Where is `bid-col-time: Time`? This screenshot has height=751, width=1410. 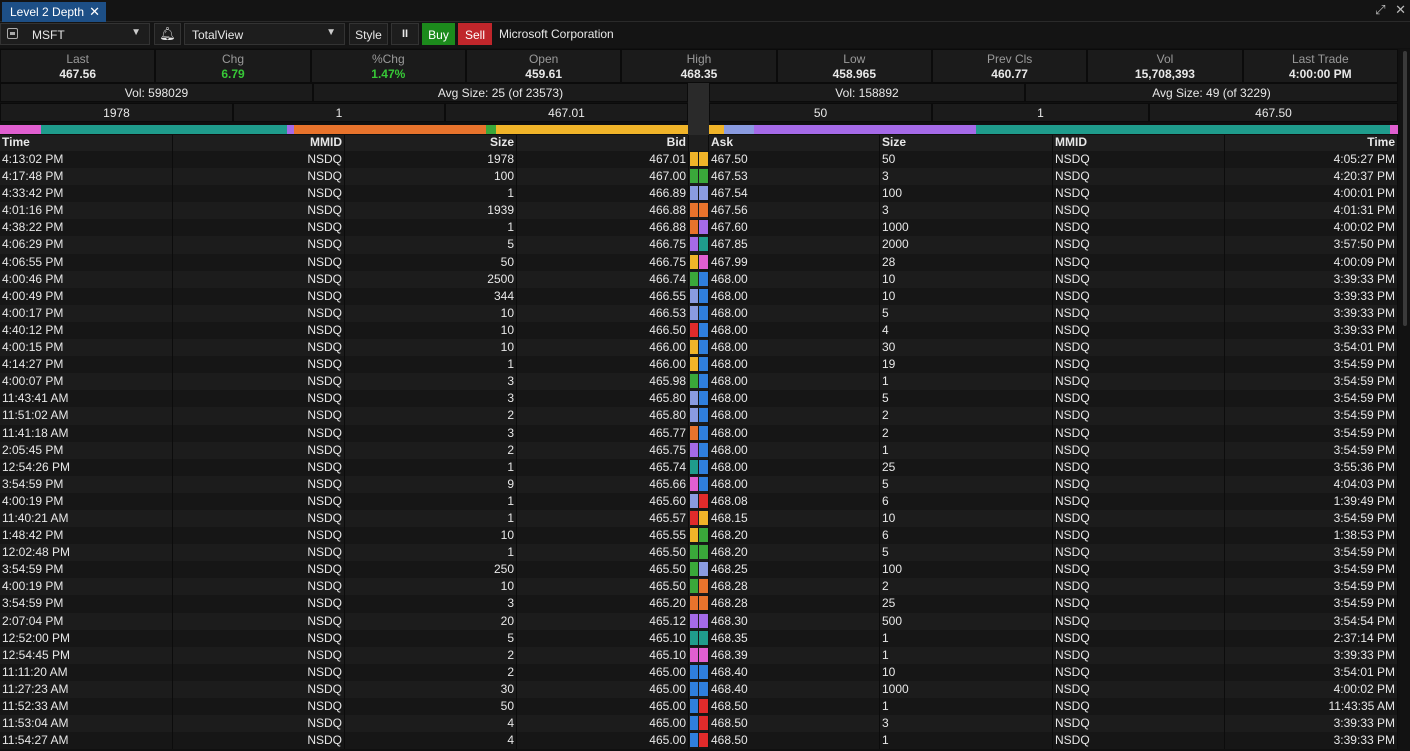
bid-col-time: Time is located at coordinates (86, 143).